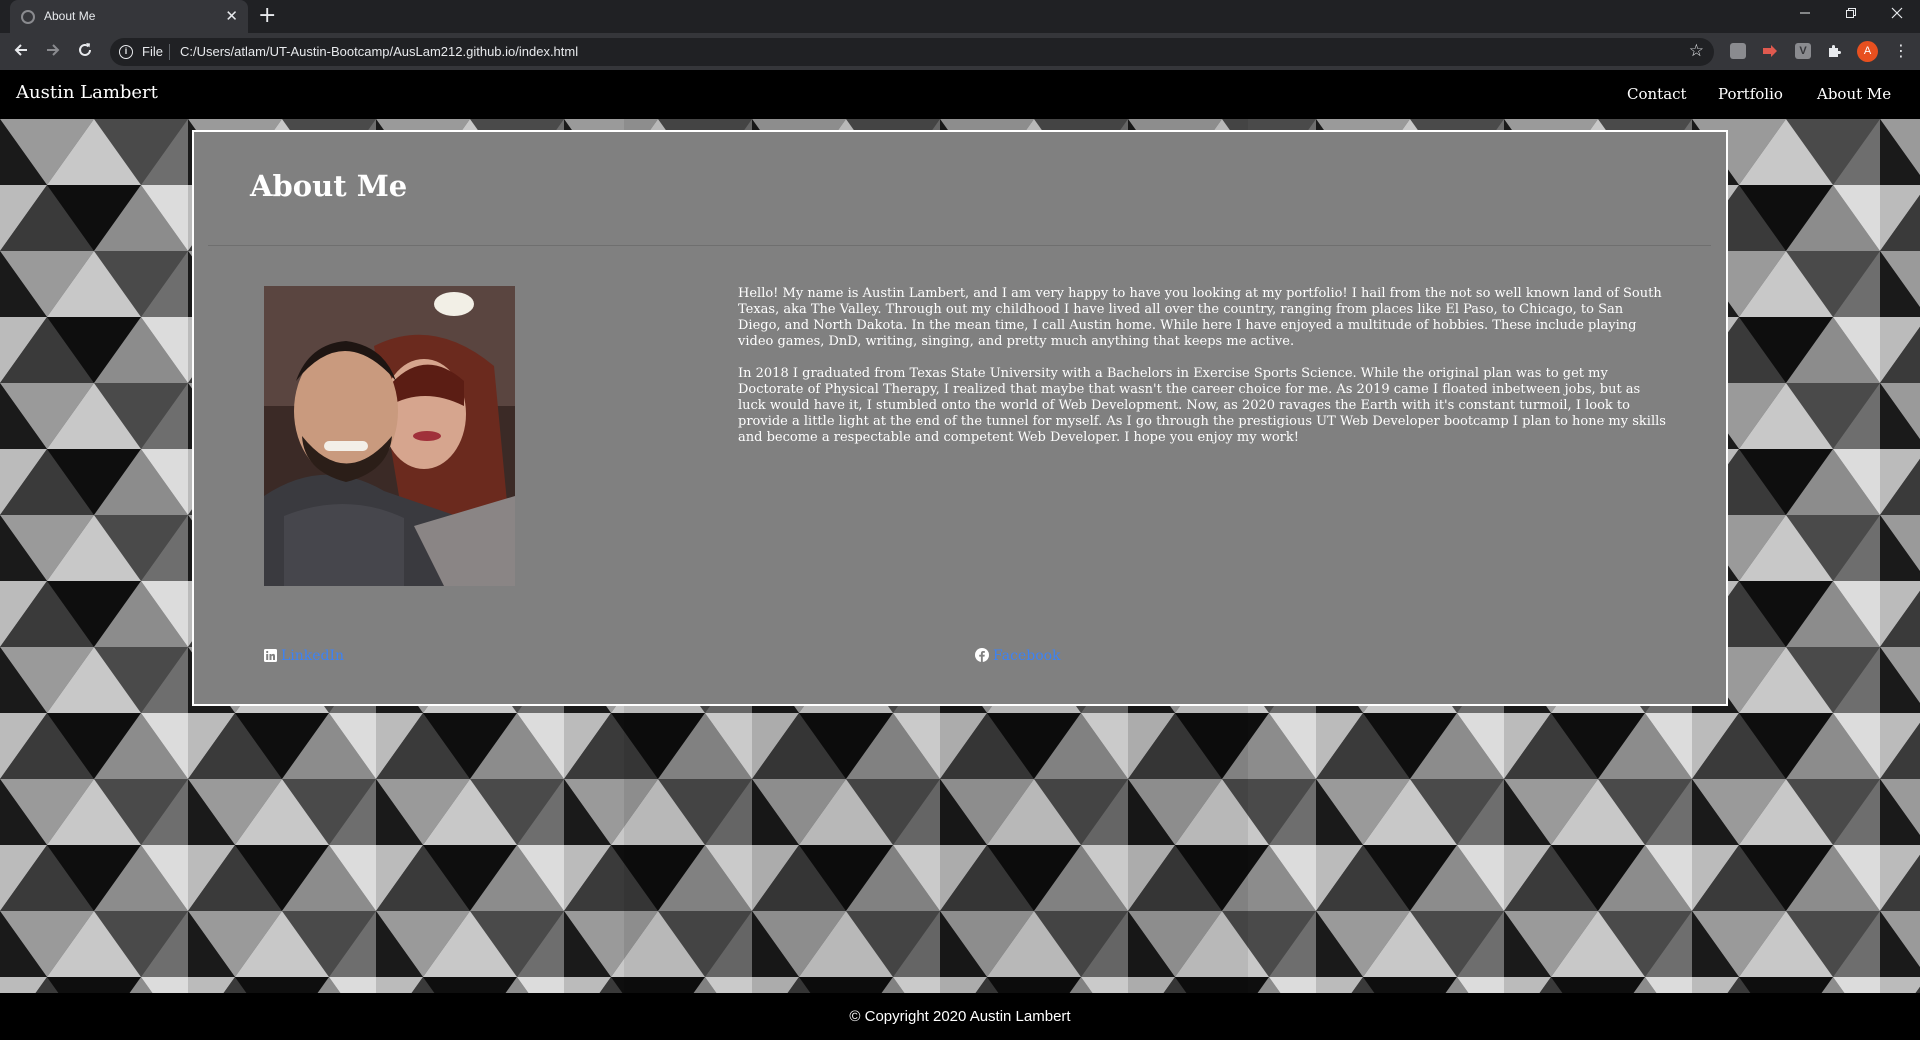 The width and height of the screenshot is (1920, 1040). What do you see at coordinates (1657, 94) in the screenshot?
I see `nav-link-contact: Contact` at bounding box center [1657, 94].